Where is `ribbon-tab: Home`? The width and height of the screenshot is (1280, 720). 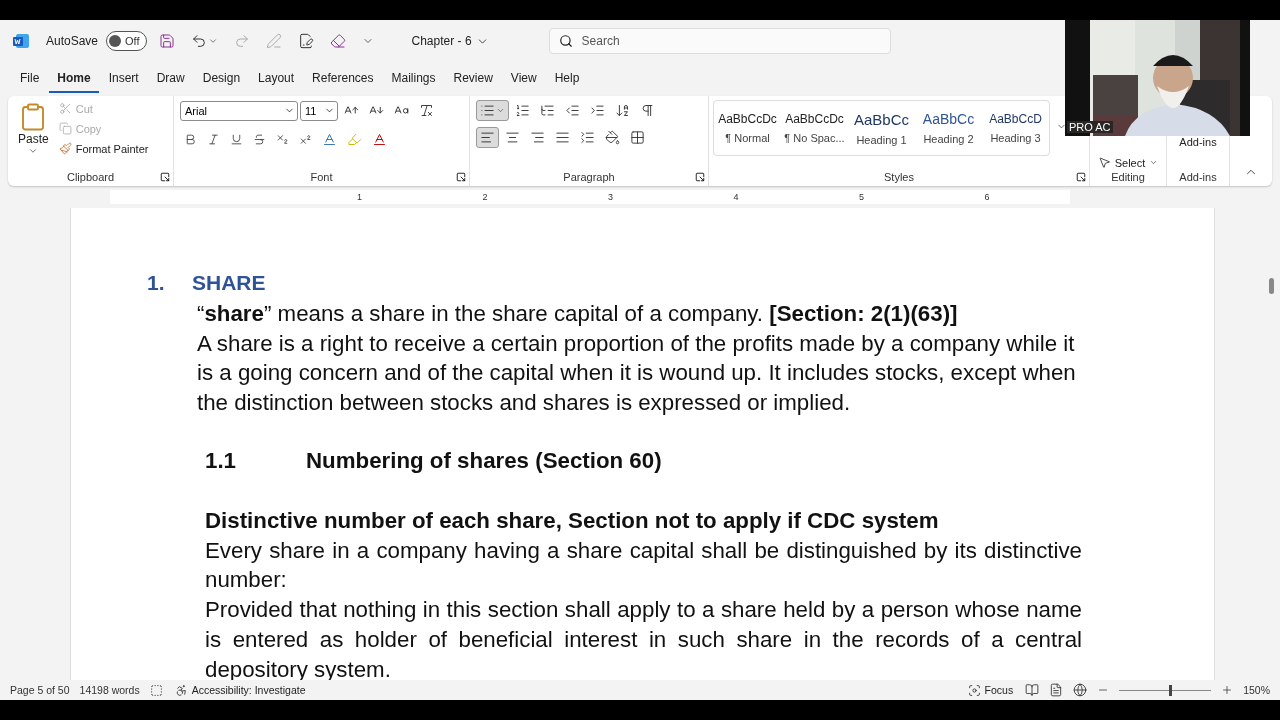 ribbon-tab: Home is located at coordinates (74, 79).